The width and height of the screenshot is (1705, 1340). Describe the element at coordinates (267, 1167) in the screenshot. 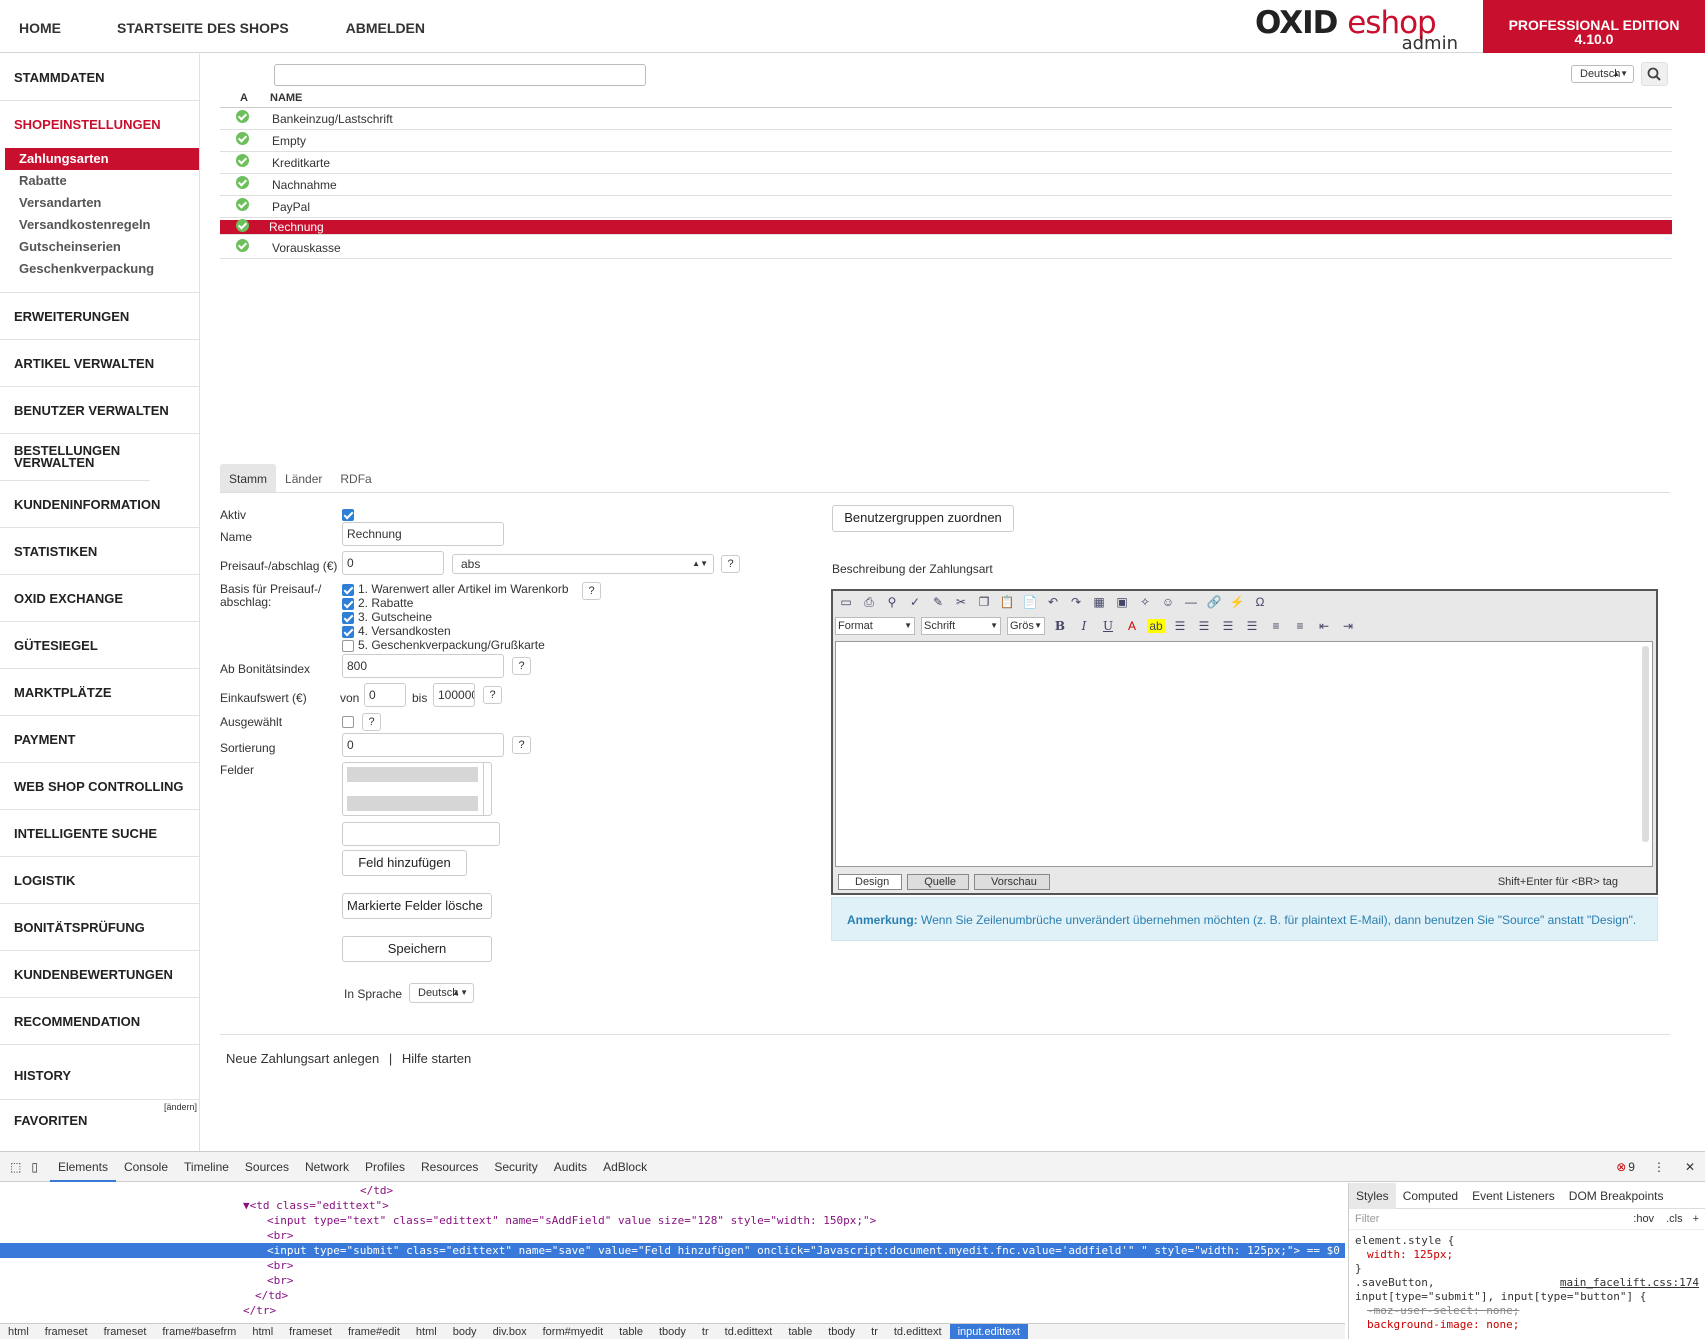

I see `devtools-tab-sources: Sources` at that location.